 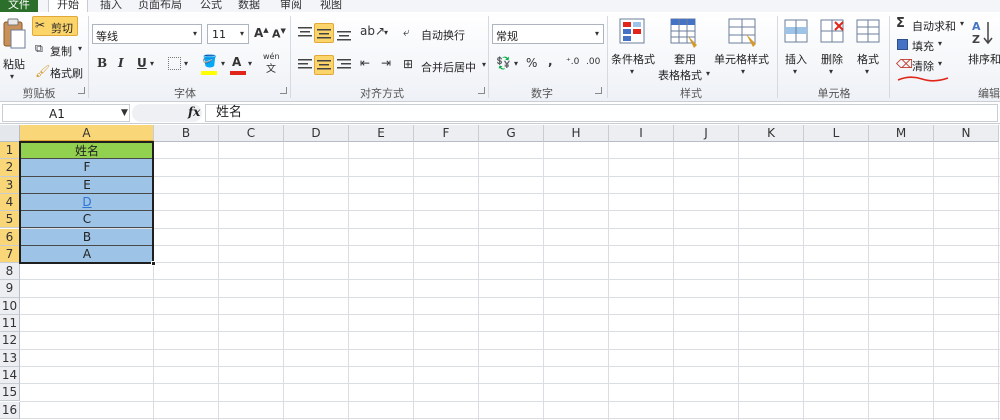 What do you see at coordinates (87, 220) in the screenshot?
I see `cell-a5: C` at bounding box center [87, 220].